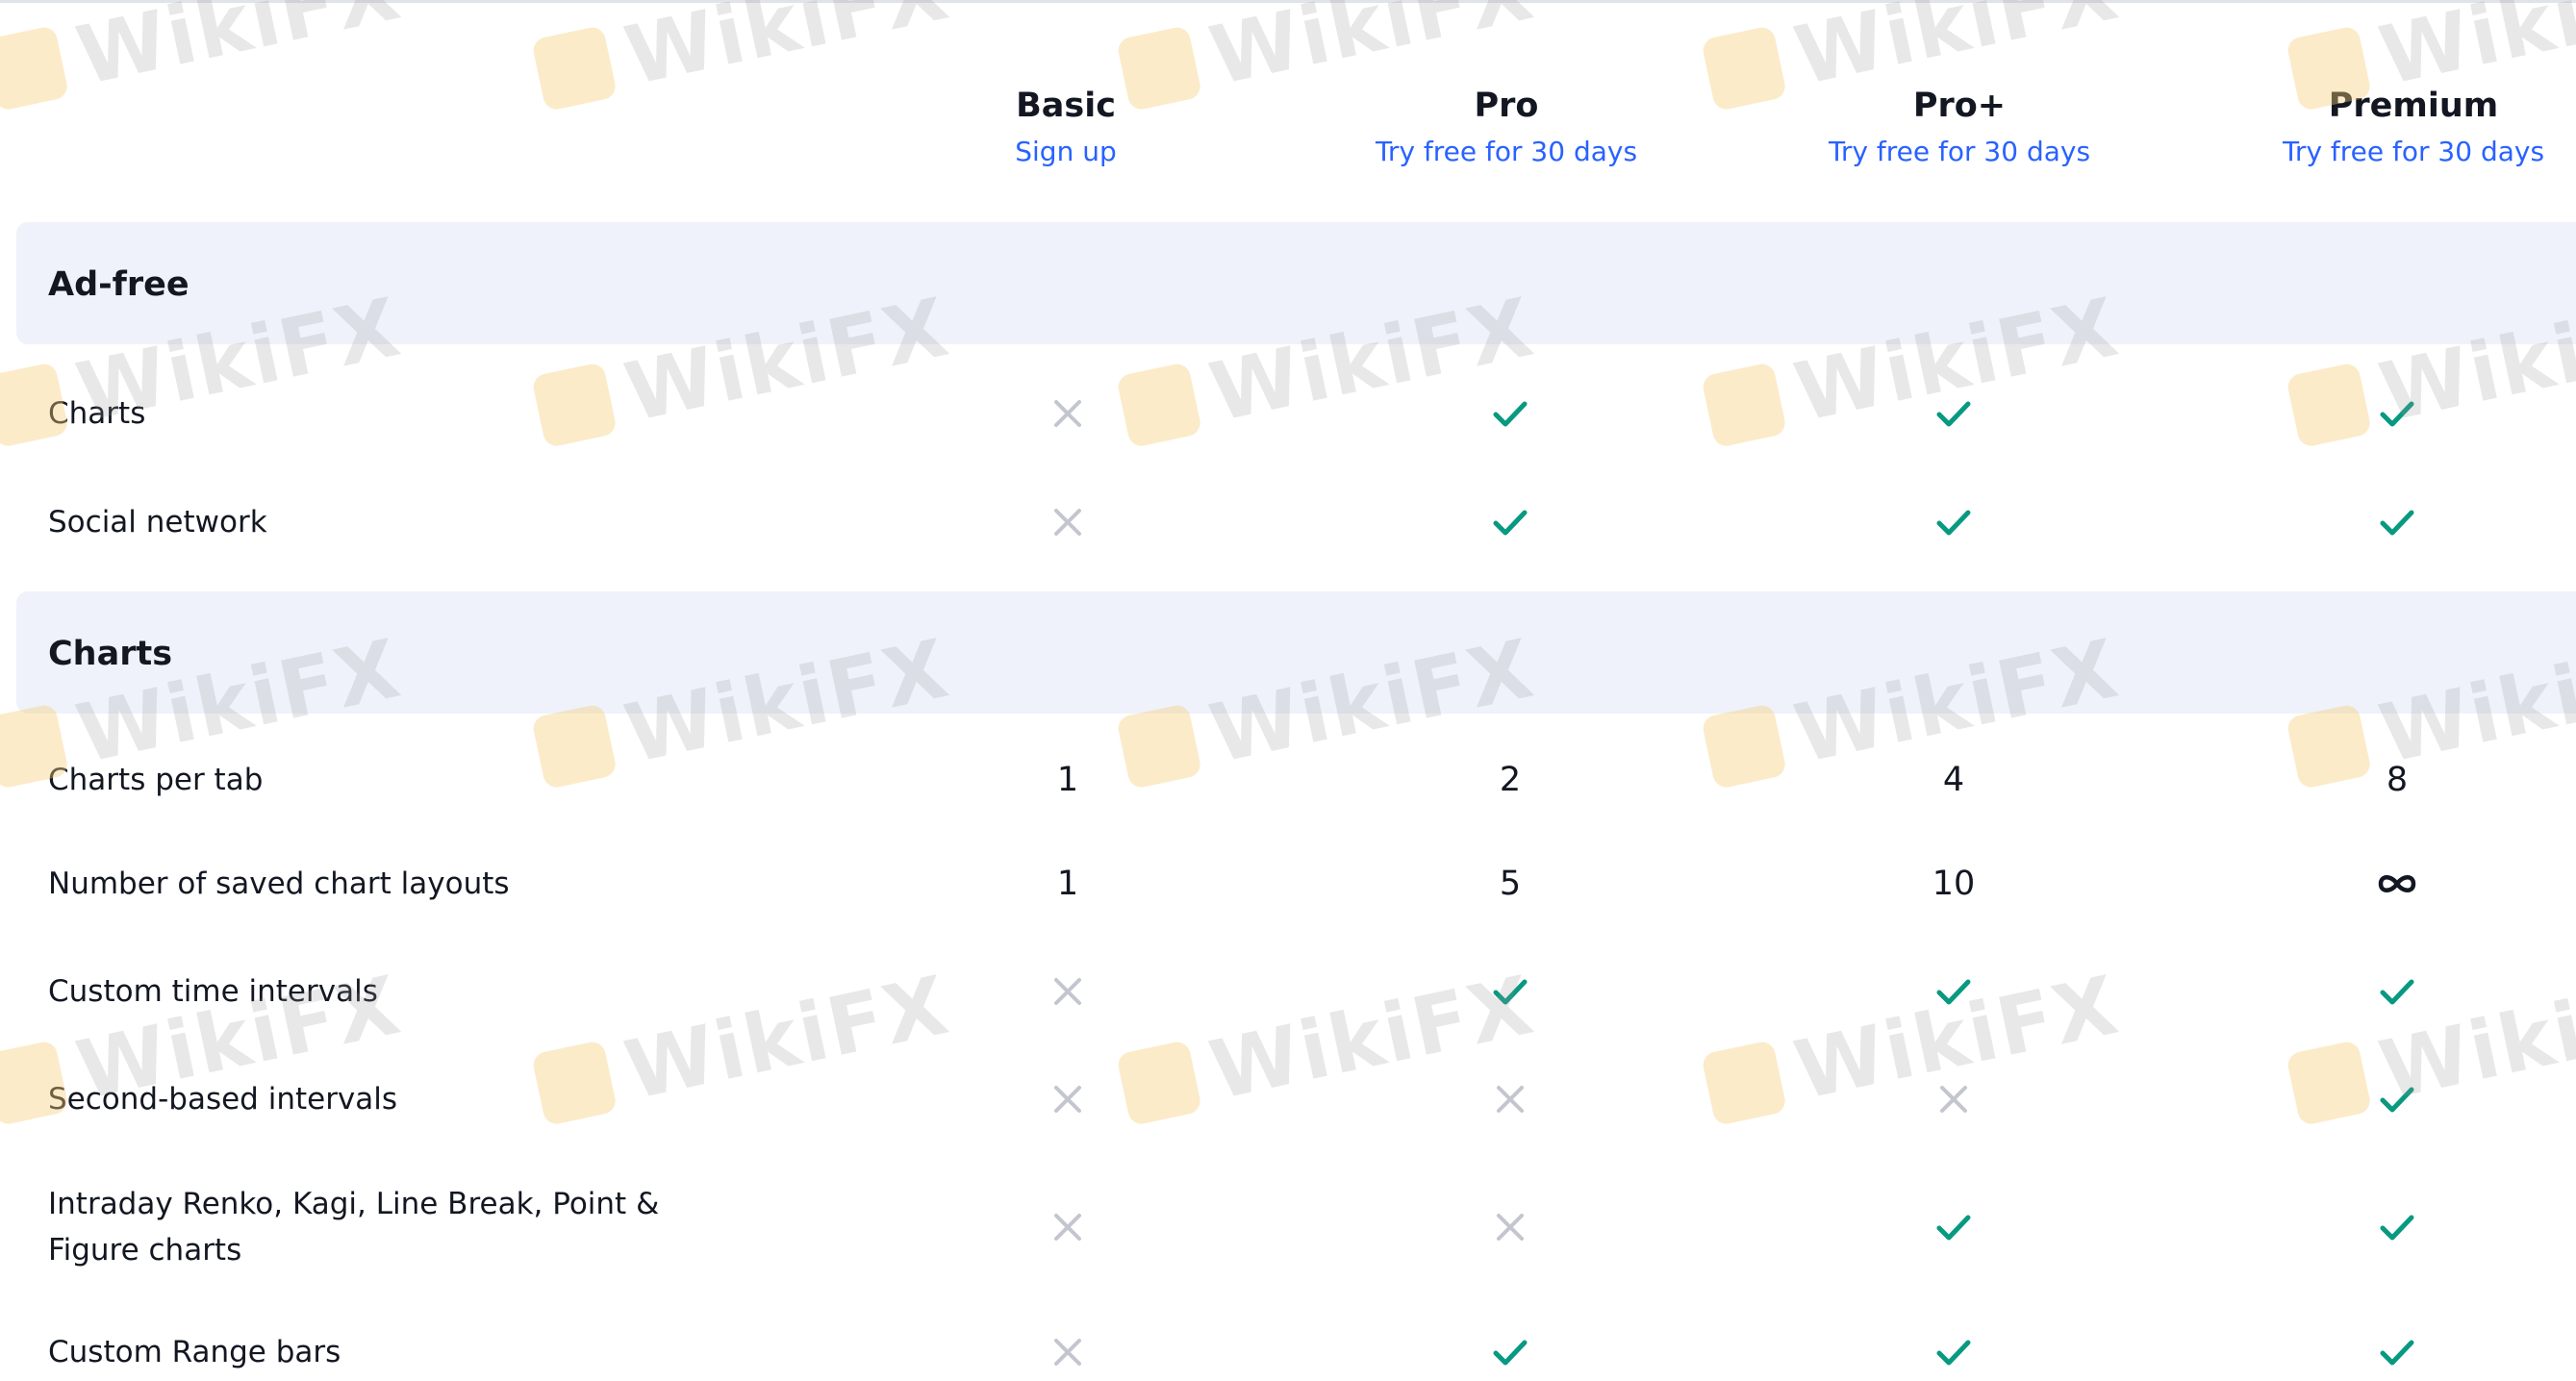  Describe the element at coordinates (279, 883) in the screenshot. I see `feature-label: Number of saved chart layouts` at that location.